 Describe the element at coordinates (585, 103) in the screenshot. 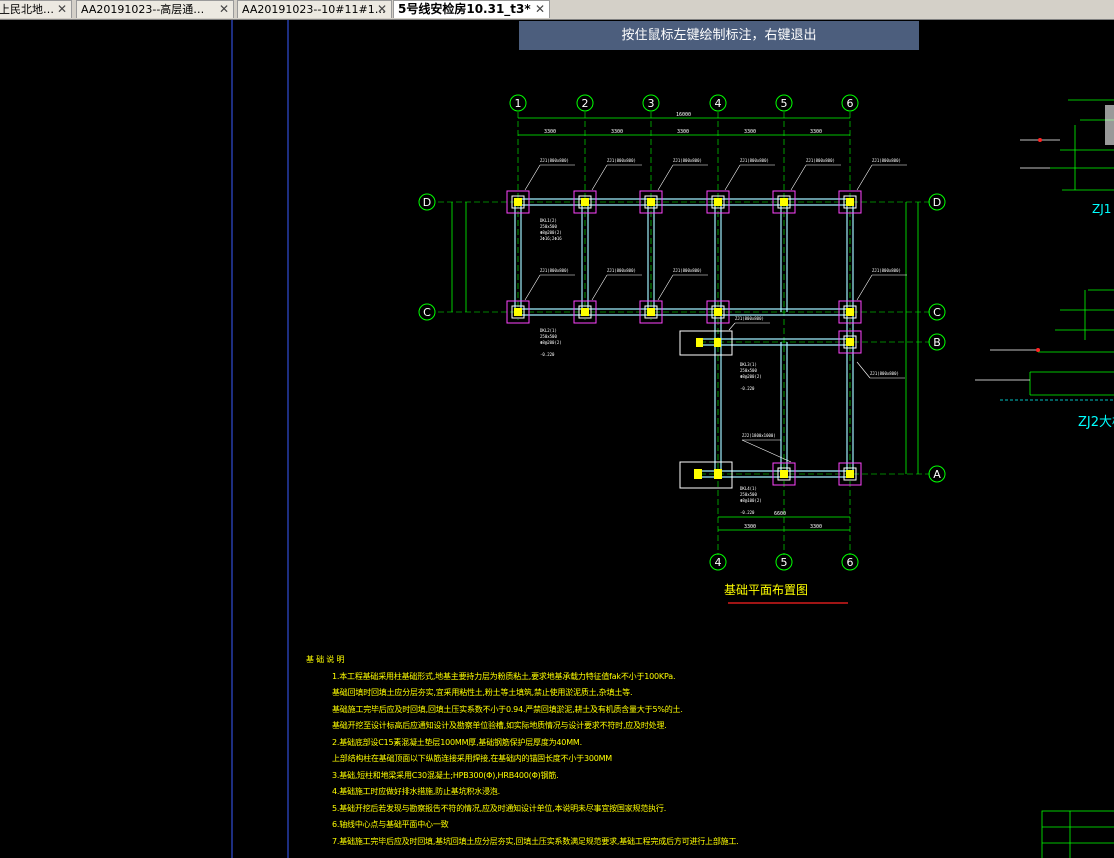

I see `svg-text: 2` at that location.